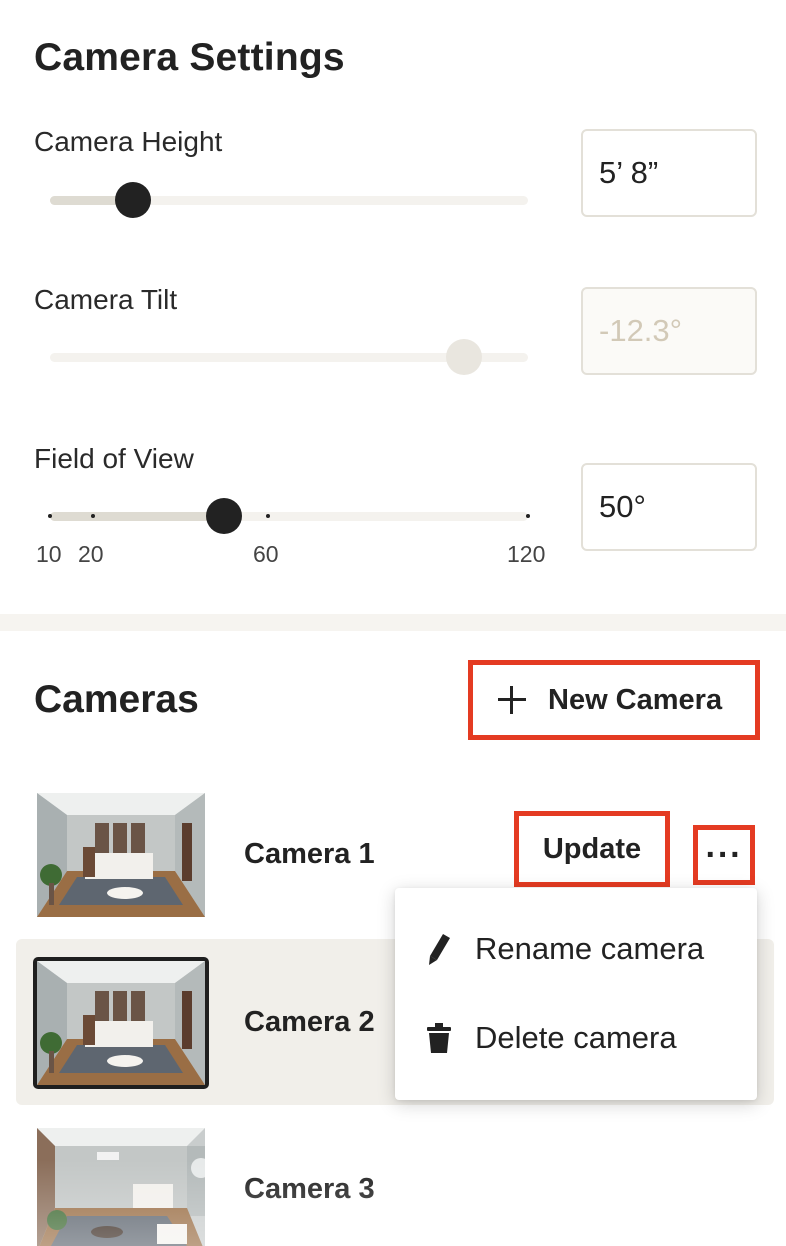  I want to click on camera-3-name: Camera 3, so click(309, 1189).